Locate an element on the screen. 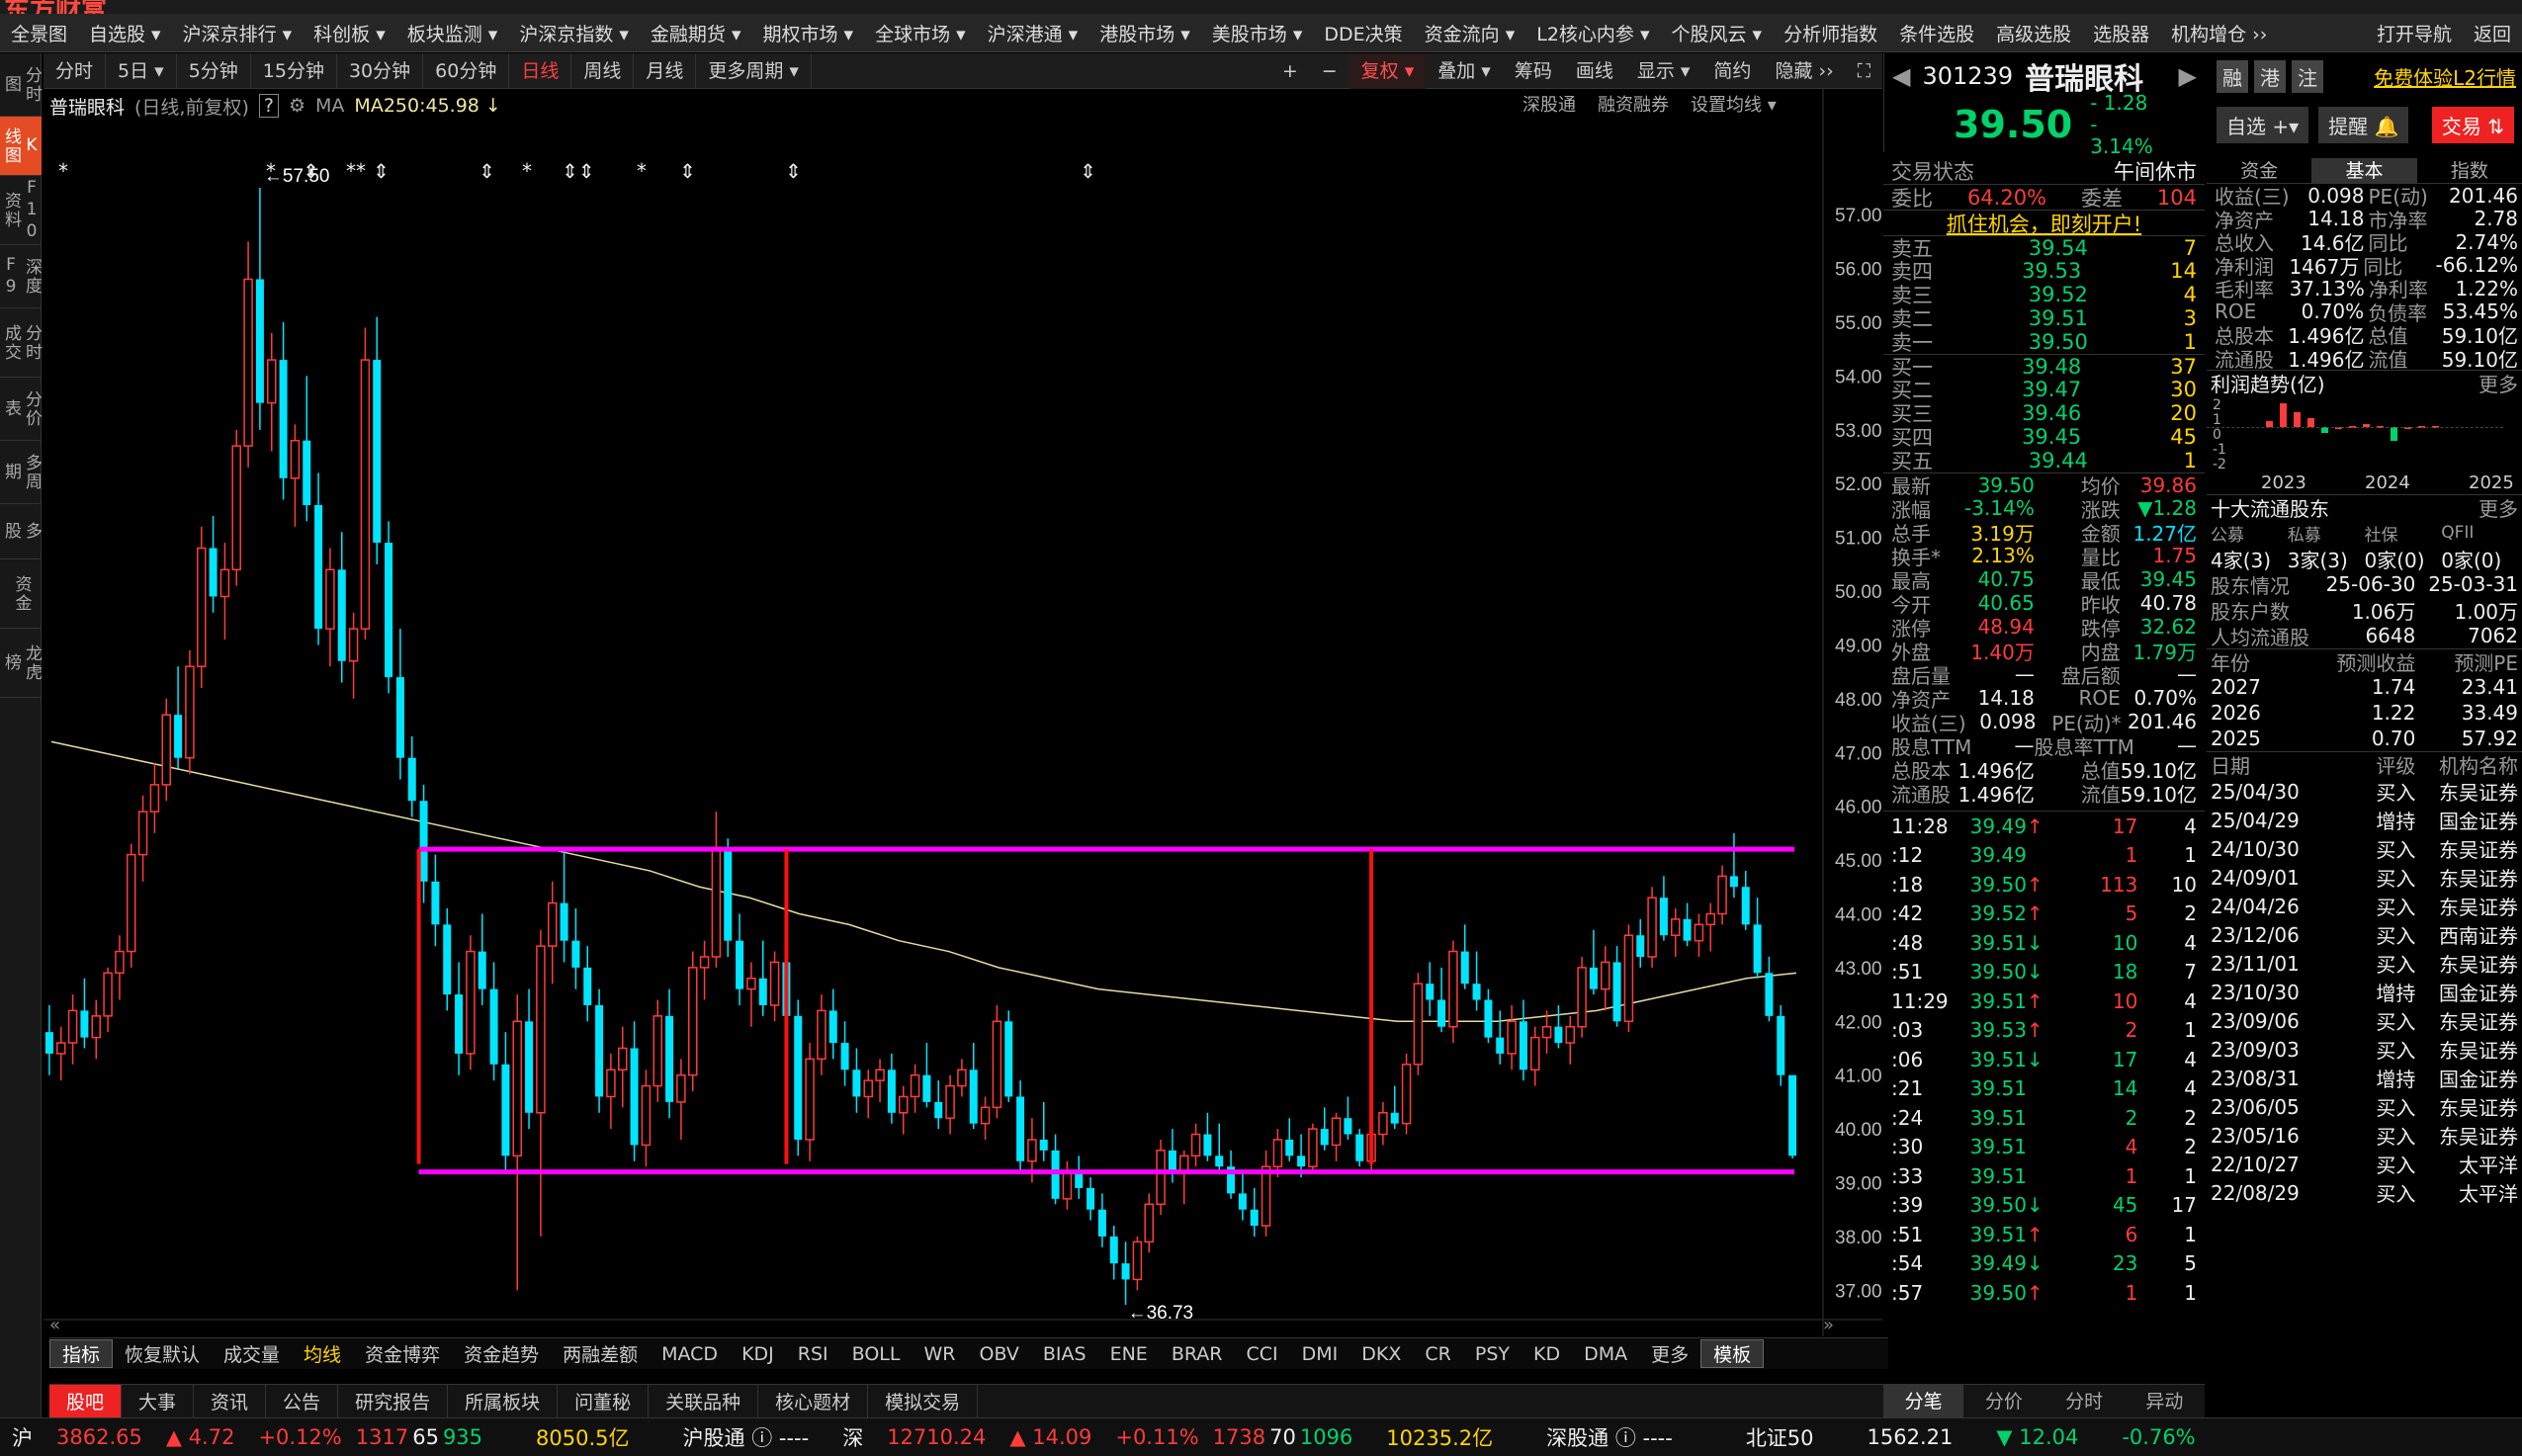 The image size is (2522, 1456). menu-item-15: 个股风云 ▾ is located at coordinates (1717, 33).